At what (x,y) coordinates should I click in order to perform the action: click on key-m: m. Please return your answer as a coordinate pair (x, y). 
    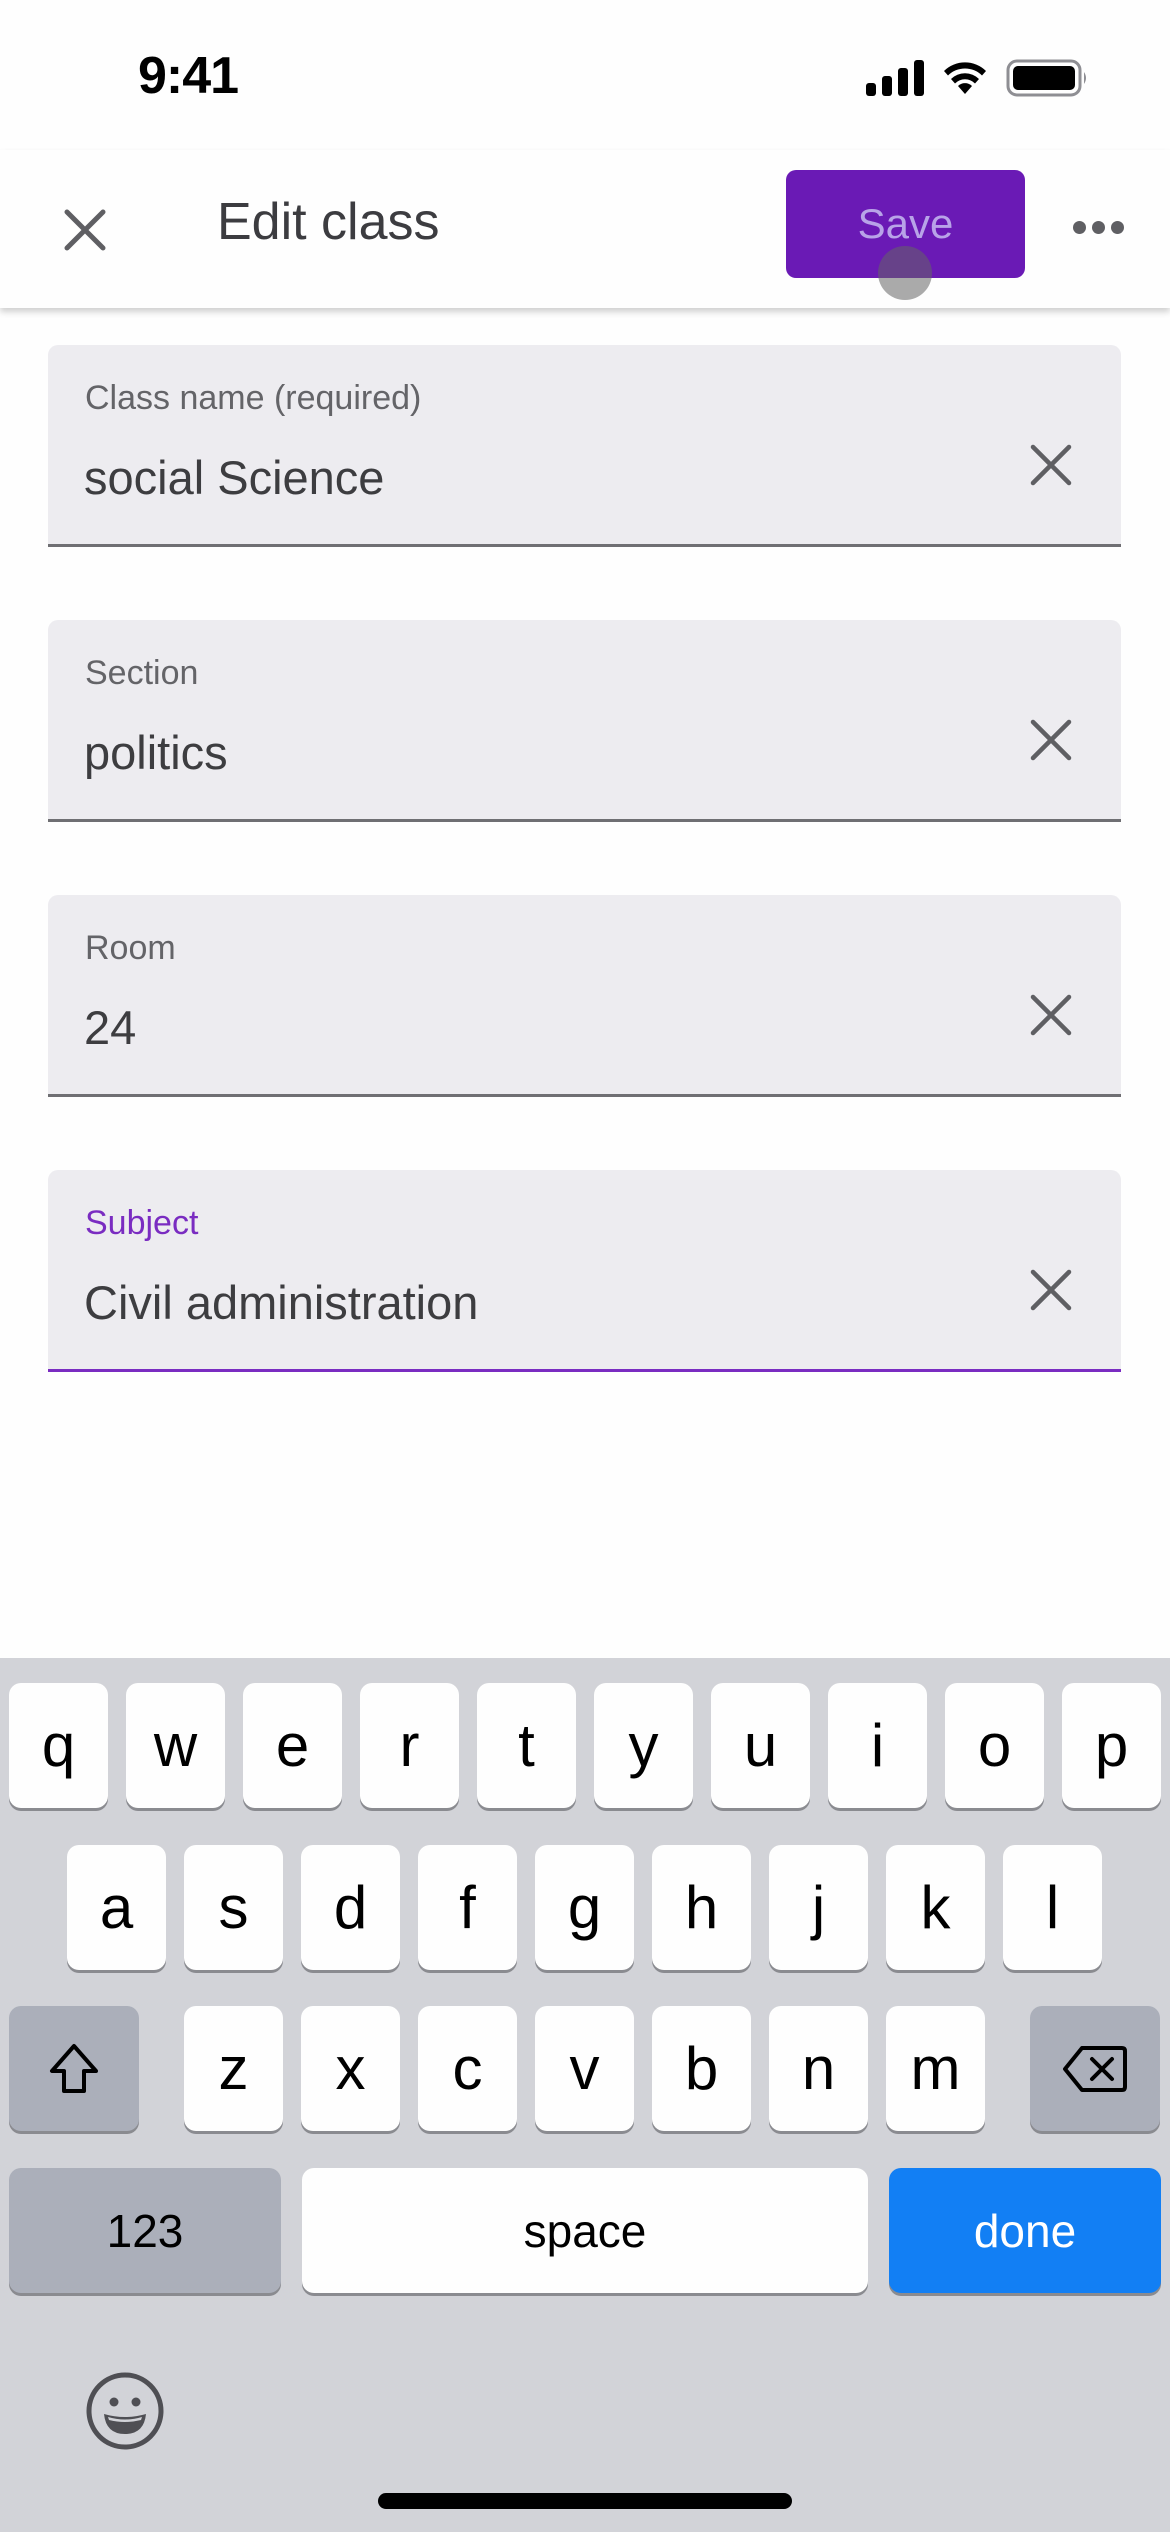
    Looking at the image, I should click on (935, 2068).